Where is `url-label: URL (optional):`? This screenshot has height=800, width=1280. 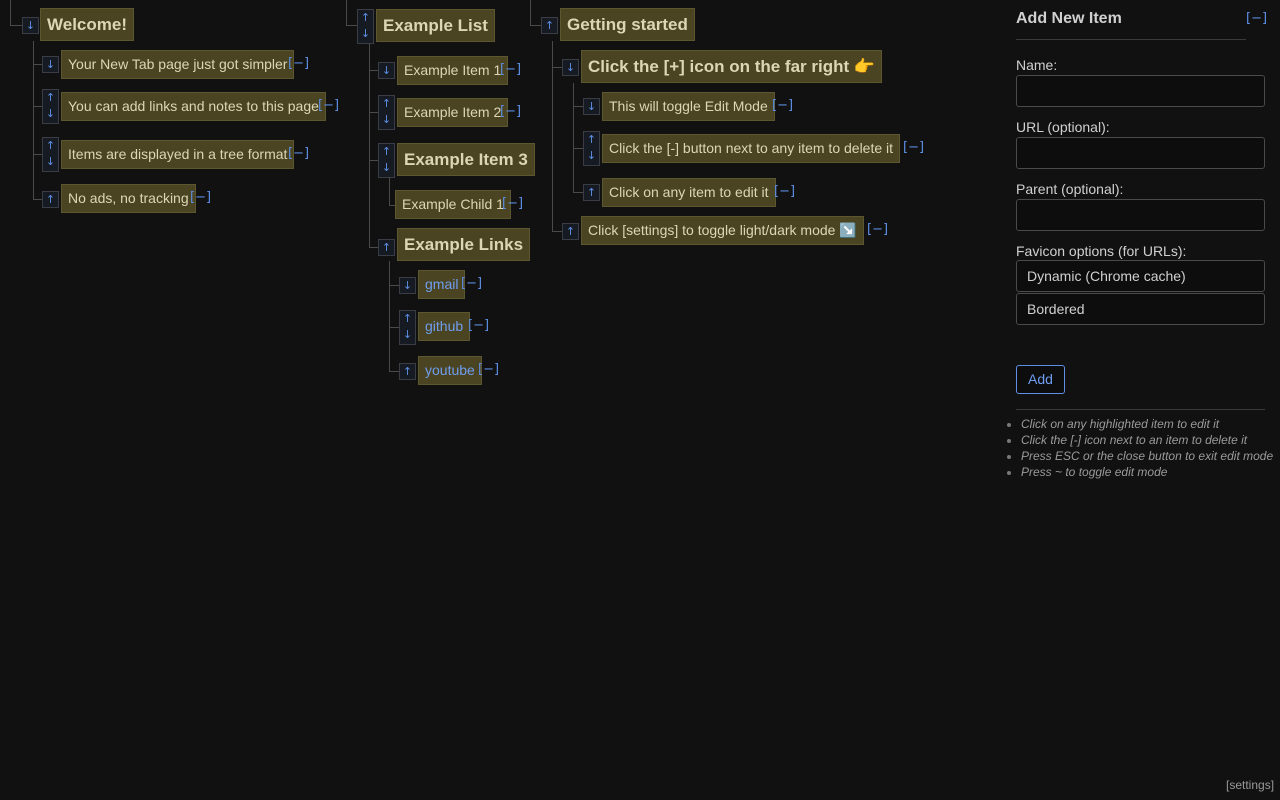 url-label: URL (optional): is located at coordinates (1063, 127).